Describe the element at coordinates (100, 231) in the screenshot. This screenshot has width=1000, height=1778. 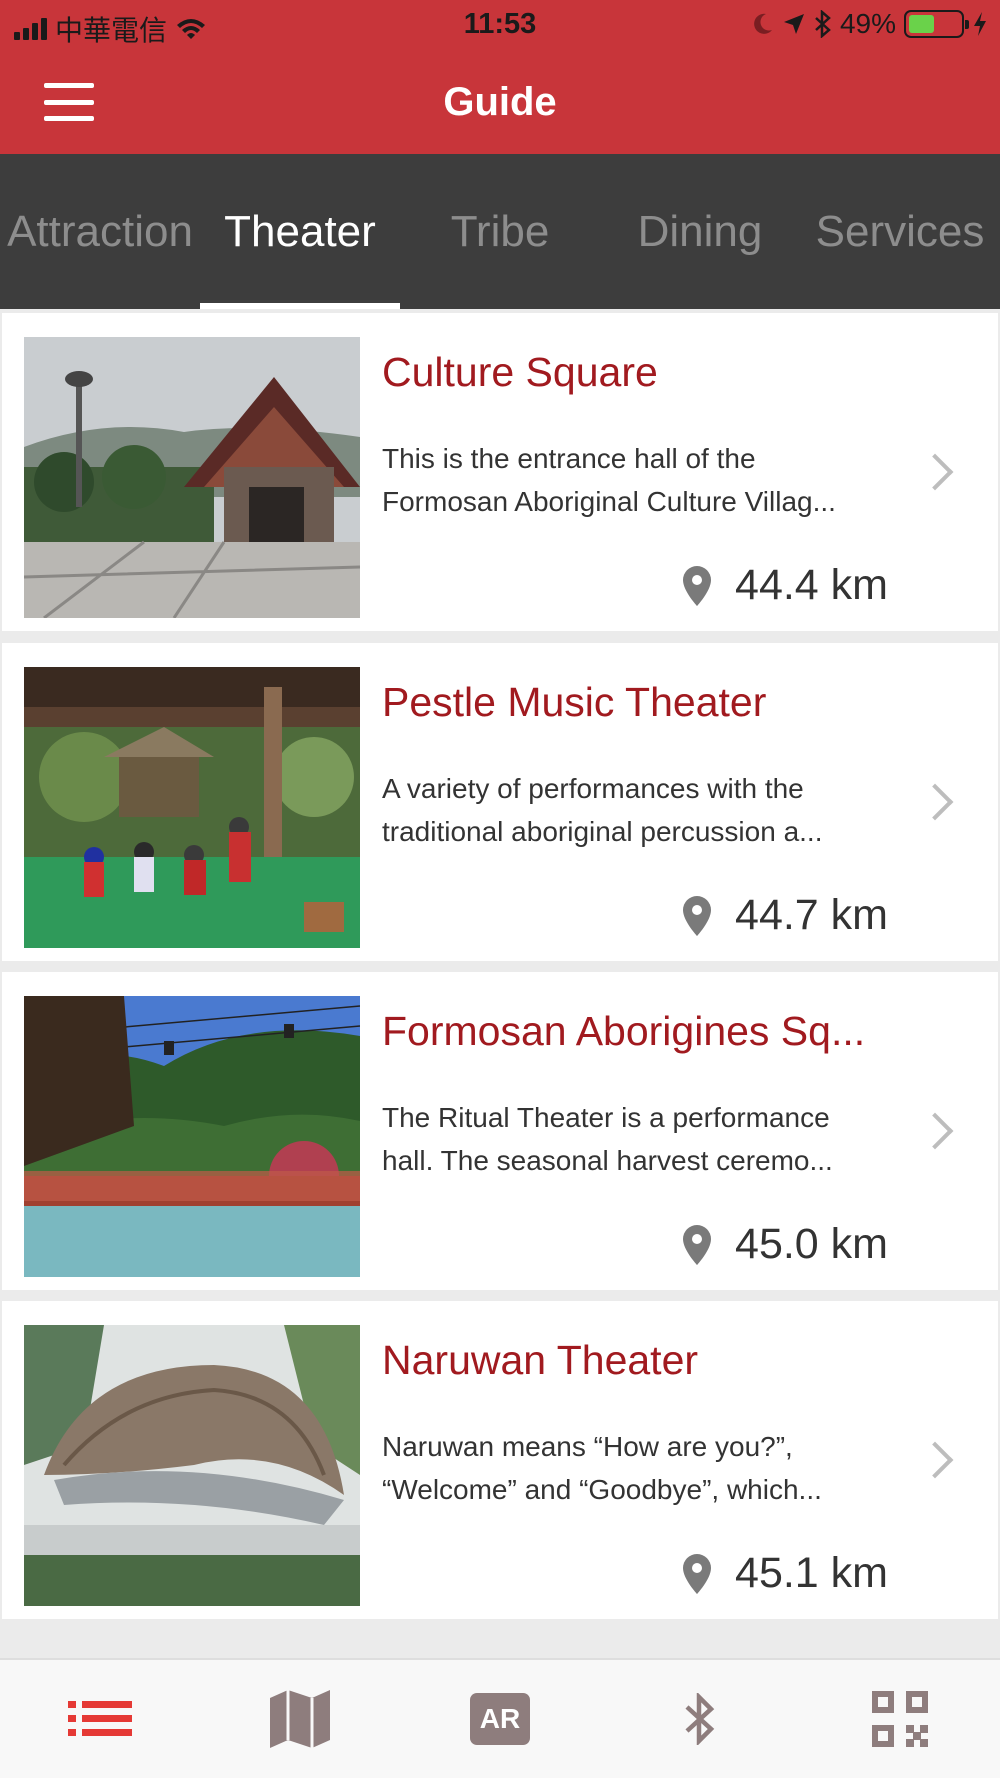
I see `tab-attraction: Attraction` at that location.